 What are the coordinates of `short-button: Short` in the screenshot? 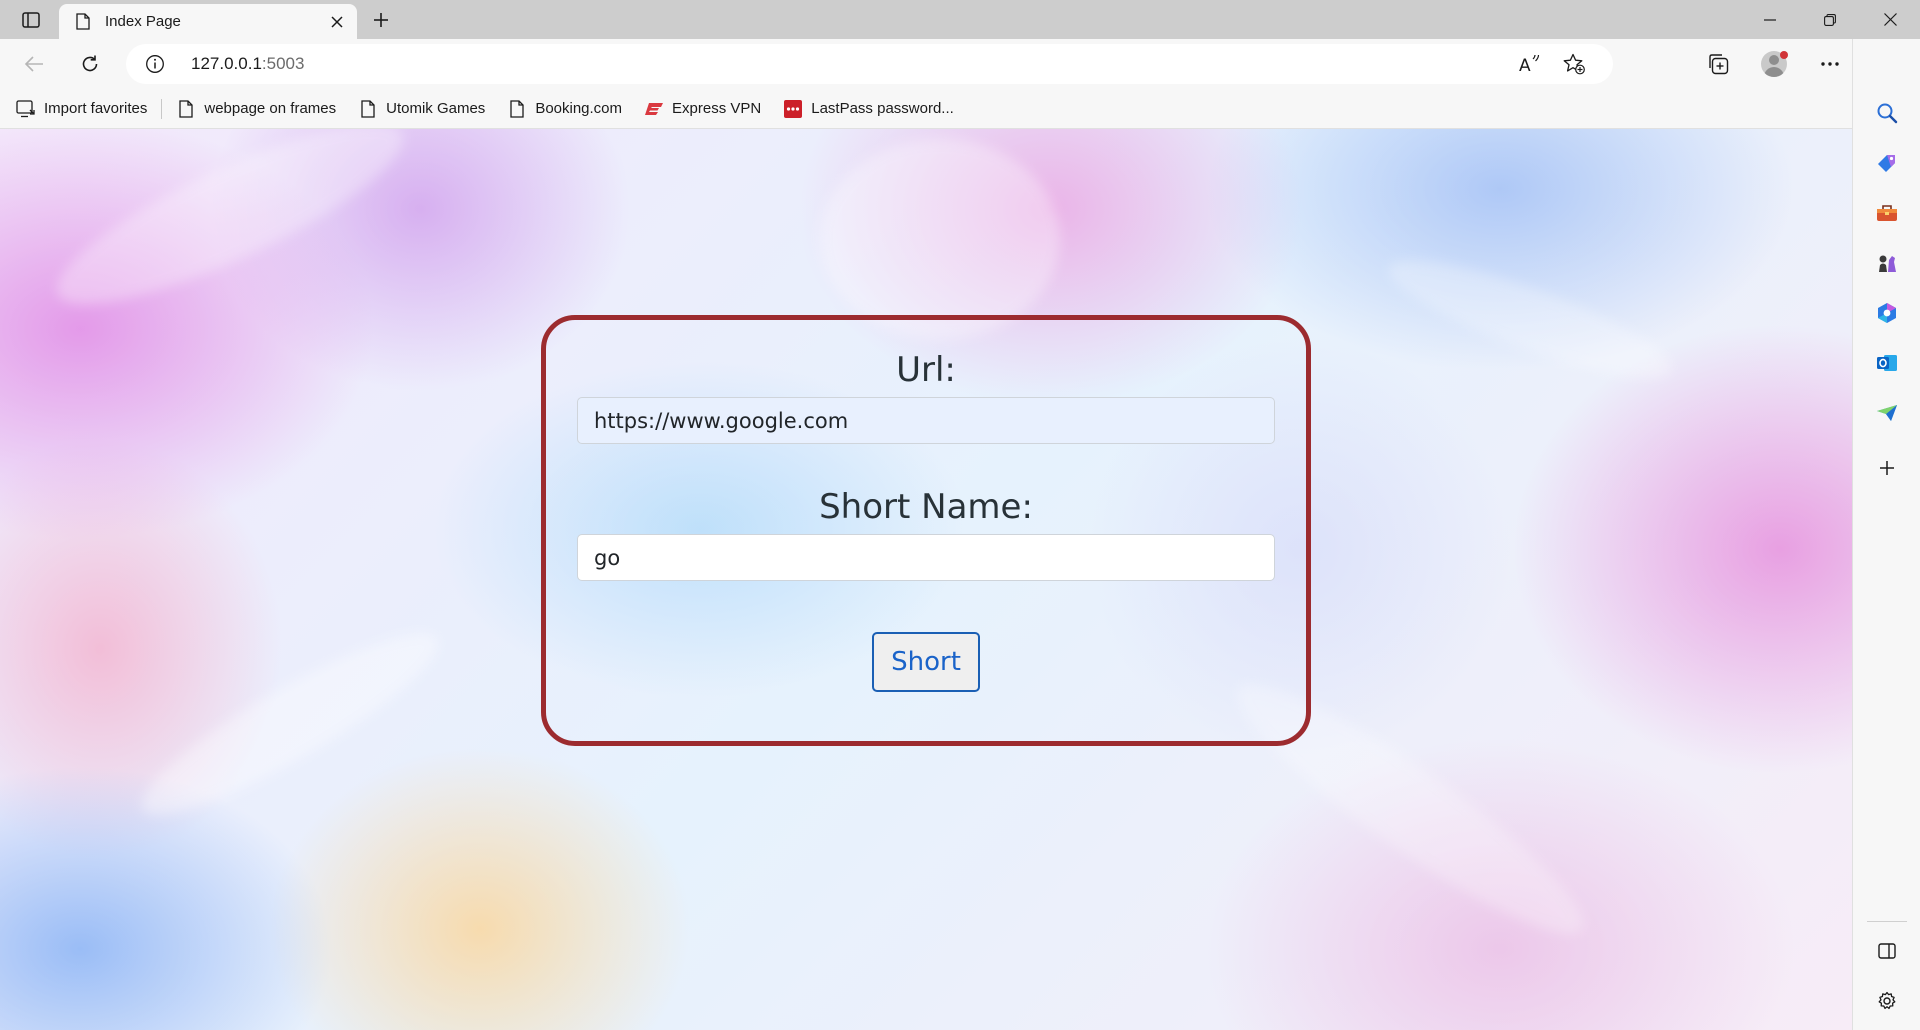 It's located at (926, 662).